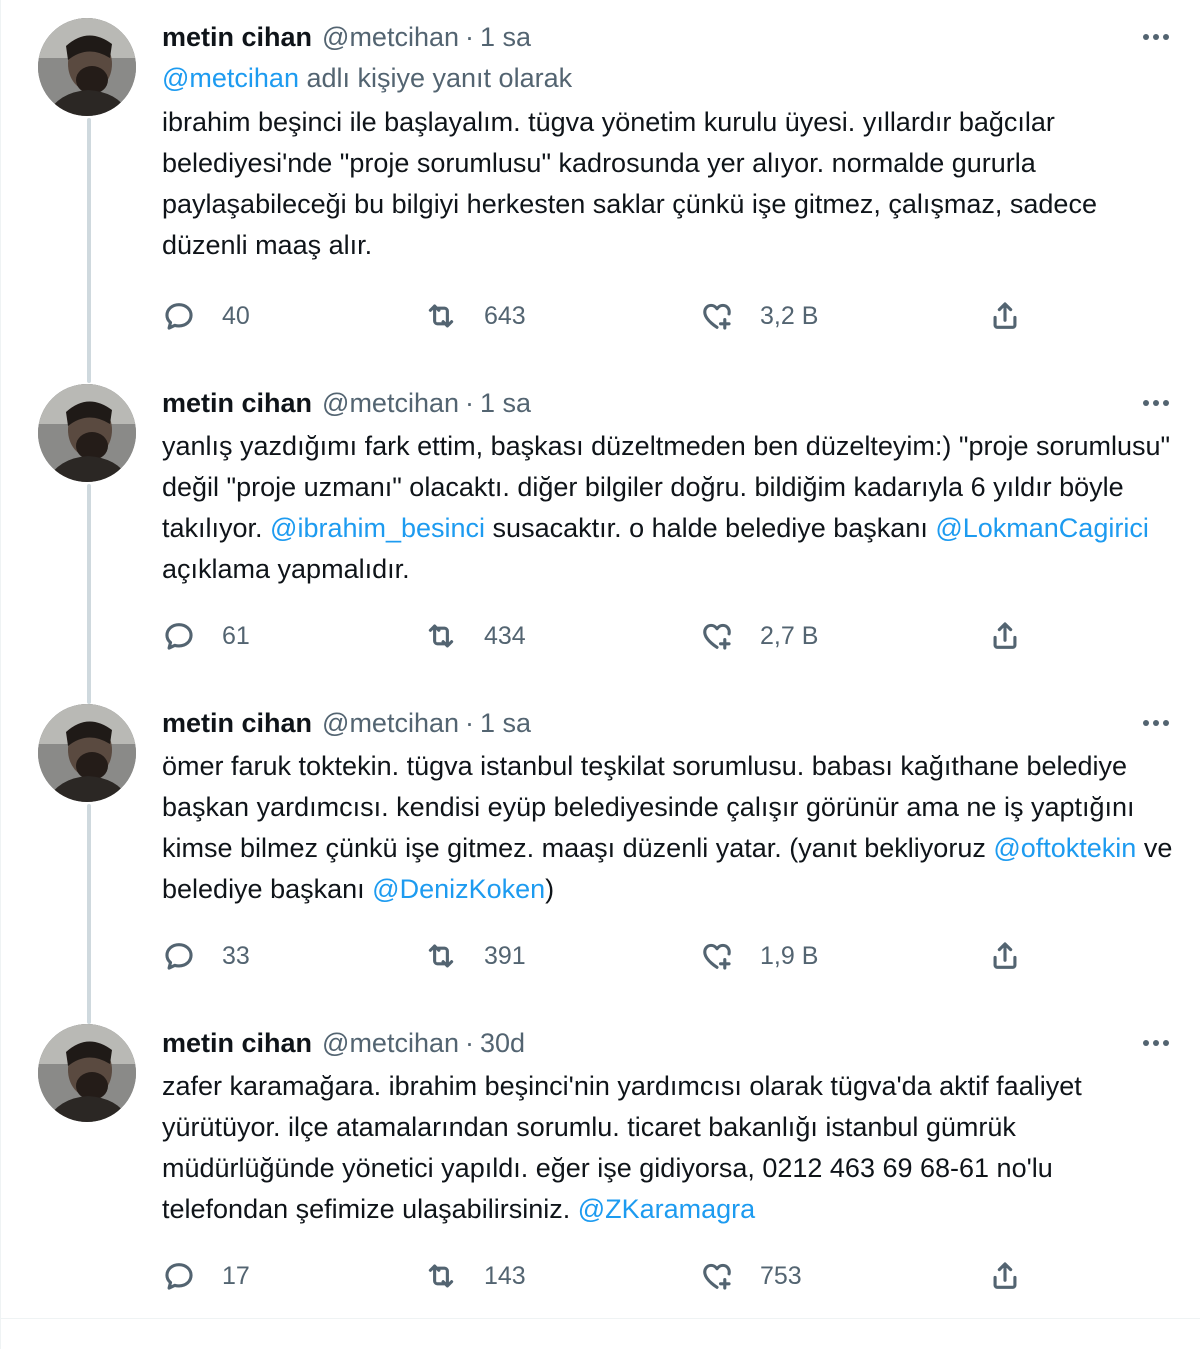 This screenshot has height=1349, width=1200. I want to click on retweet-button: 643, so click(475, 316).